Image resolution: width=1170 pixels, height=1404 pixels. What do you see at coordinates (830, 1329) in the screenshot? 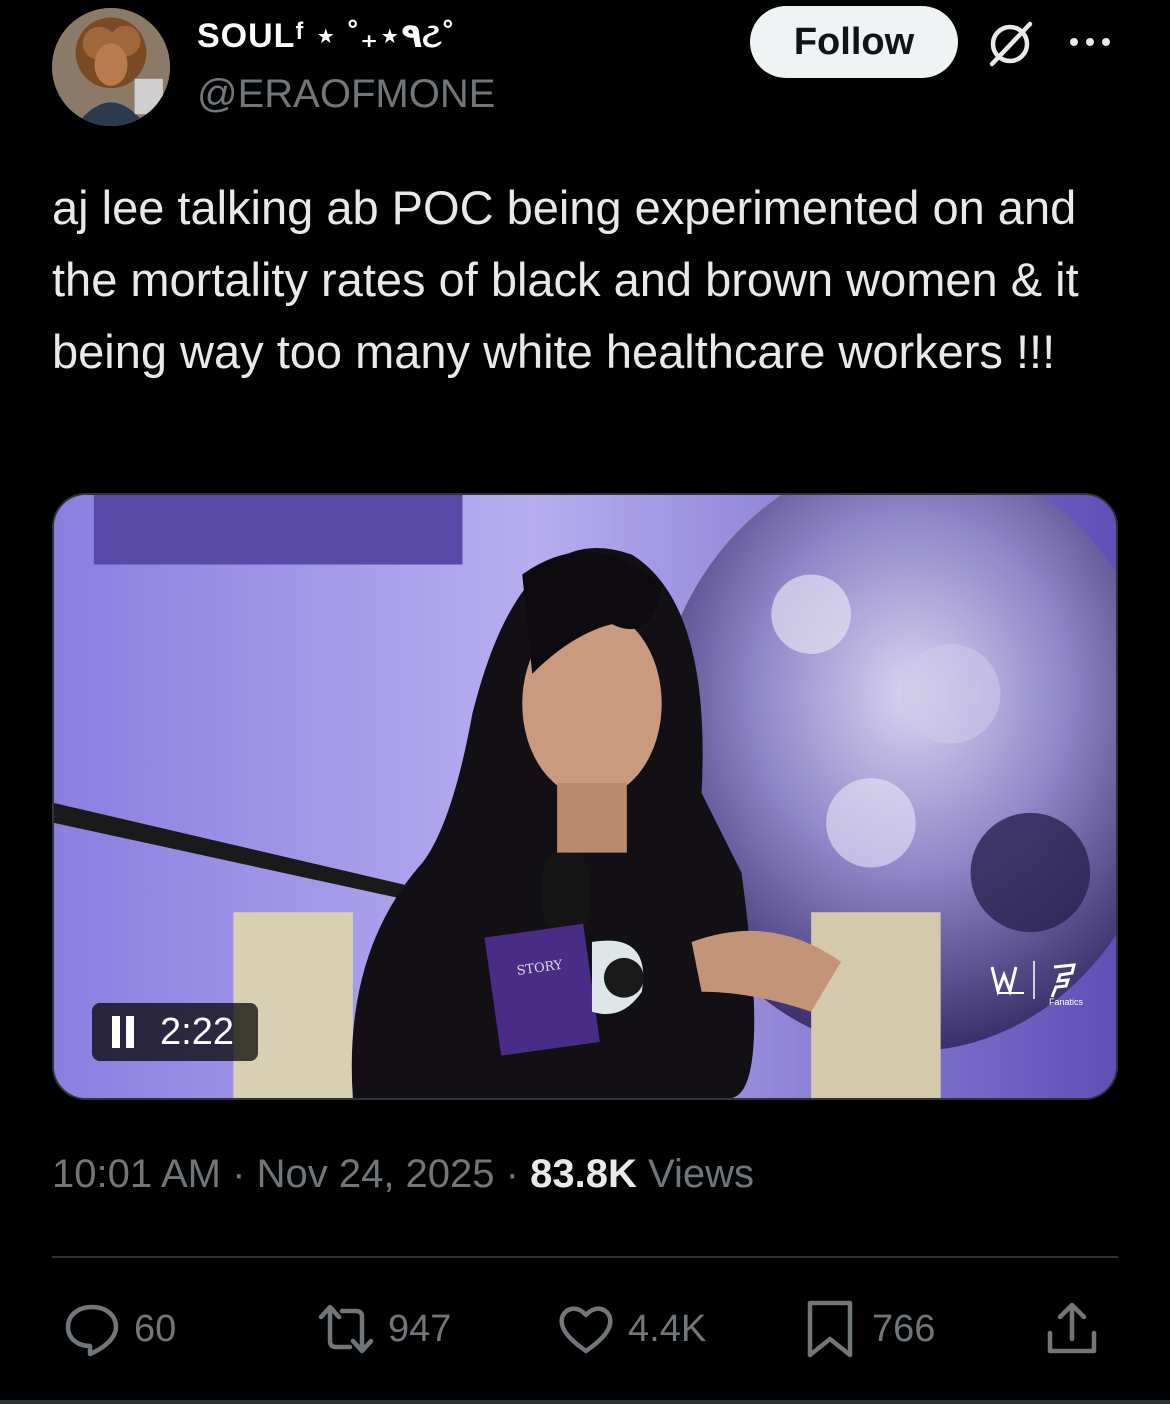
I see `bookmark-icon` at bounding box center [830, 1329].